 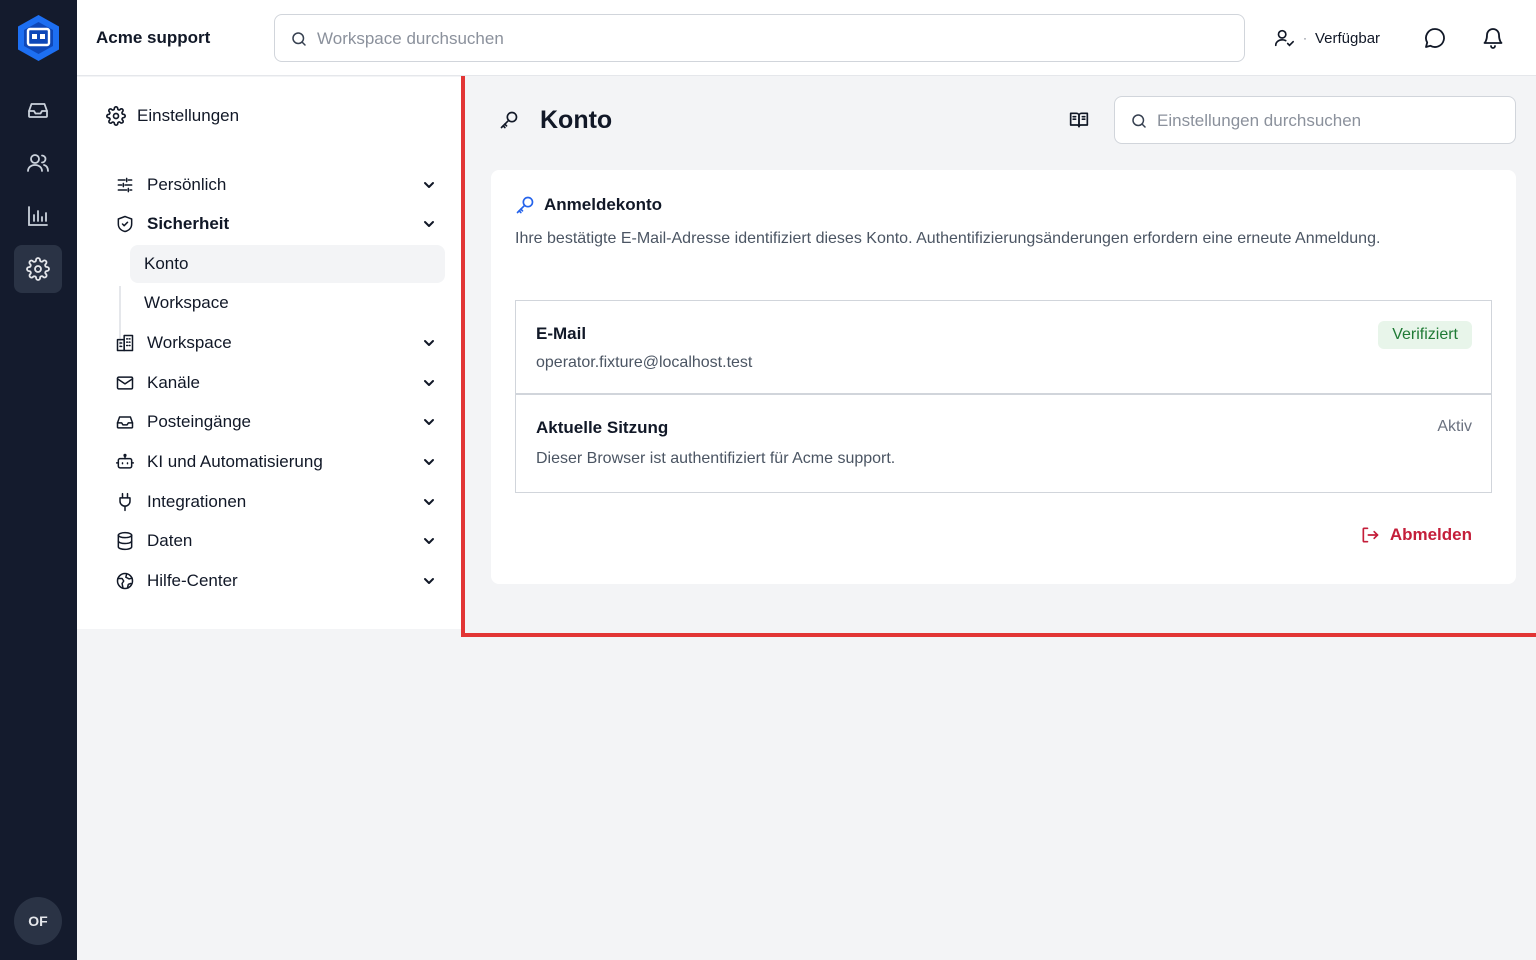 I want to click on app-logo, so click(x=38, y=38).